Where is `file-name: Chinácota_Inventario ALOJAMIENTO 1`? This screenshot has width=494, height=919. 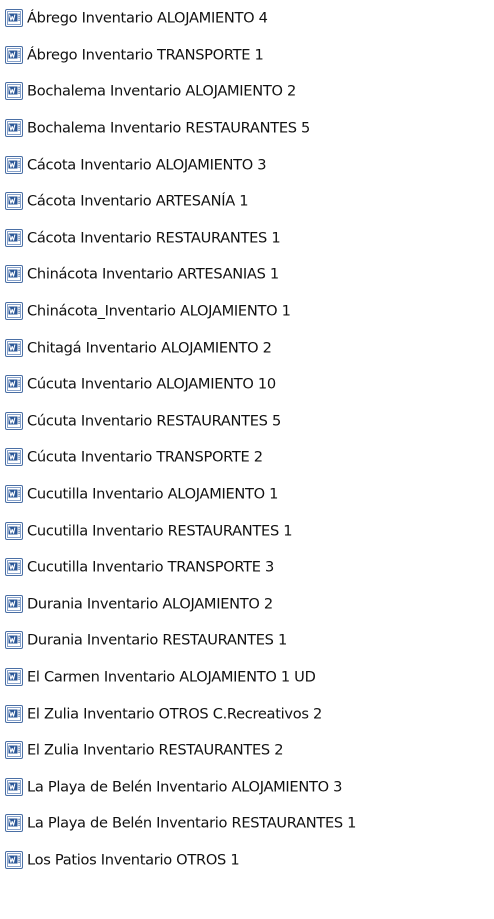 file-name: Chinácota_Inventario ALOJAMIENTO 1 is located at coordinates (159, 311).